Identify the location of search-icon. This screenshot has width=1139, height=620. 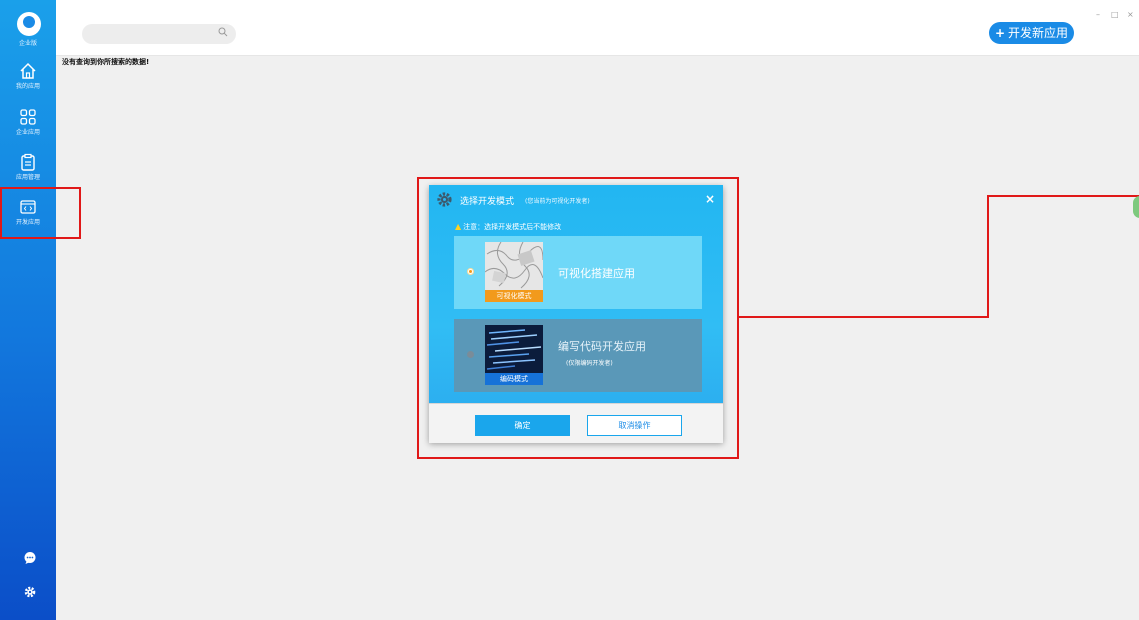
(223, 32).